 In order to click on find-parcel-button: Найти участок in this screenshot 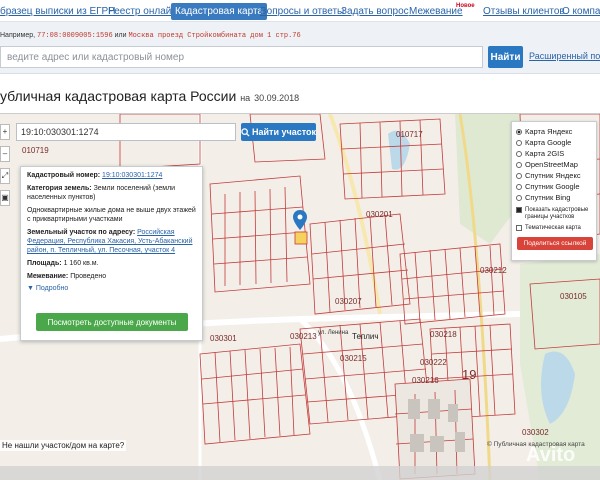, I will do `click(278, 132)`.